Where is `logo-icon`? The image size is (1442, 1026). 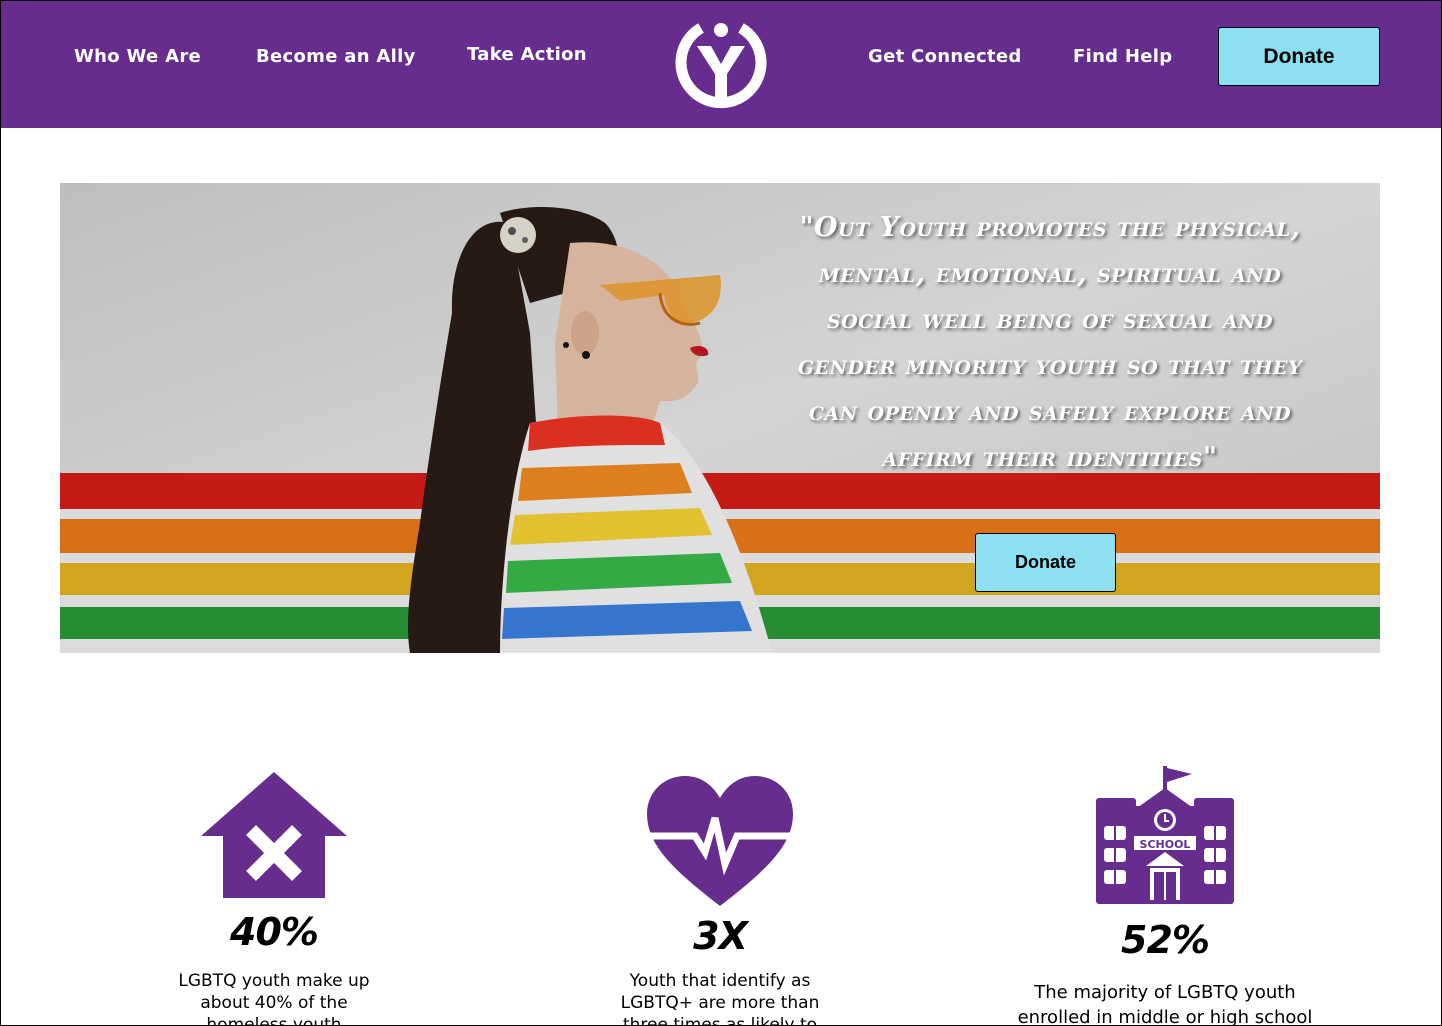 logo-icon is located at coordinates (721, 66).